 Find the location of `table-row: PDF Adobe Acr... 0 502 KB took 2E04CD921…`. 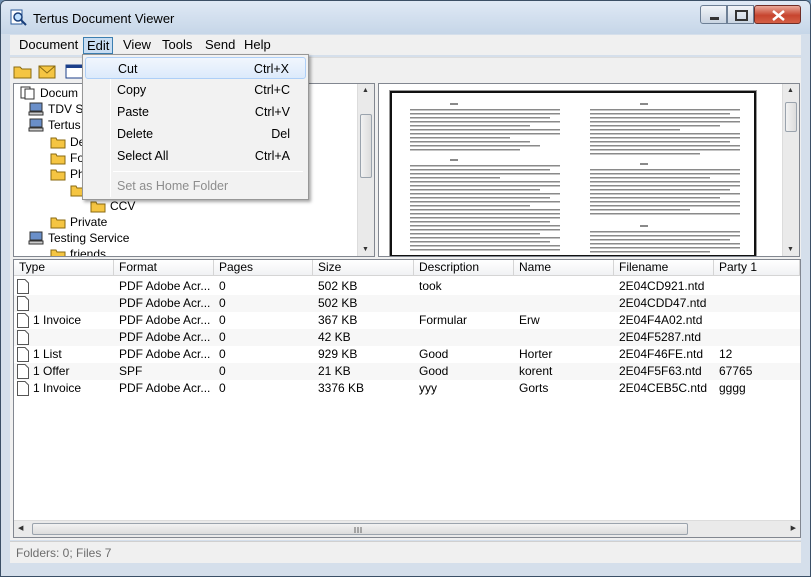

table-row: PDF Adobe Acr... 0 502 KB took 2E04CD921… is located at coordinates (407, 286).